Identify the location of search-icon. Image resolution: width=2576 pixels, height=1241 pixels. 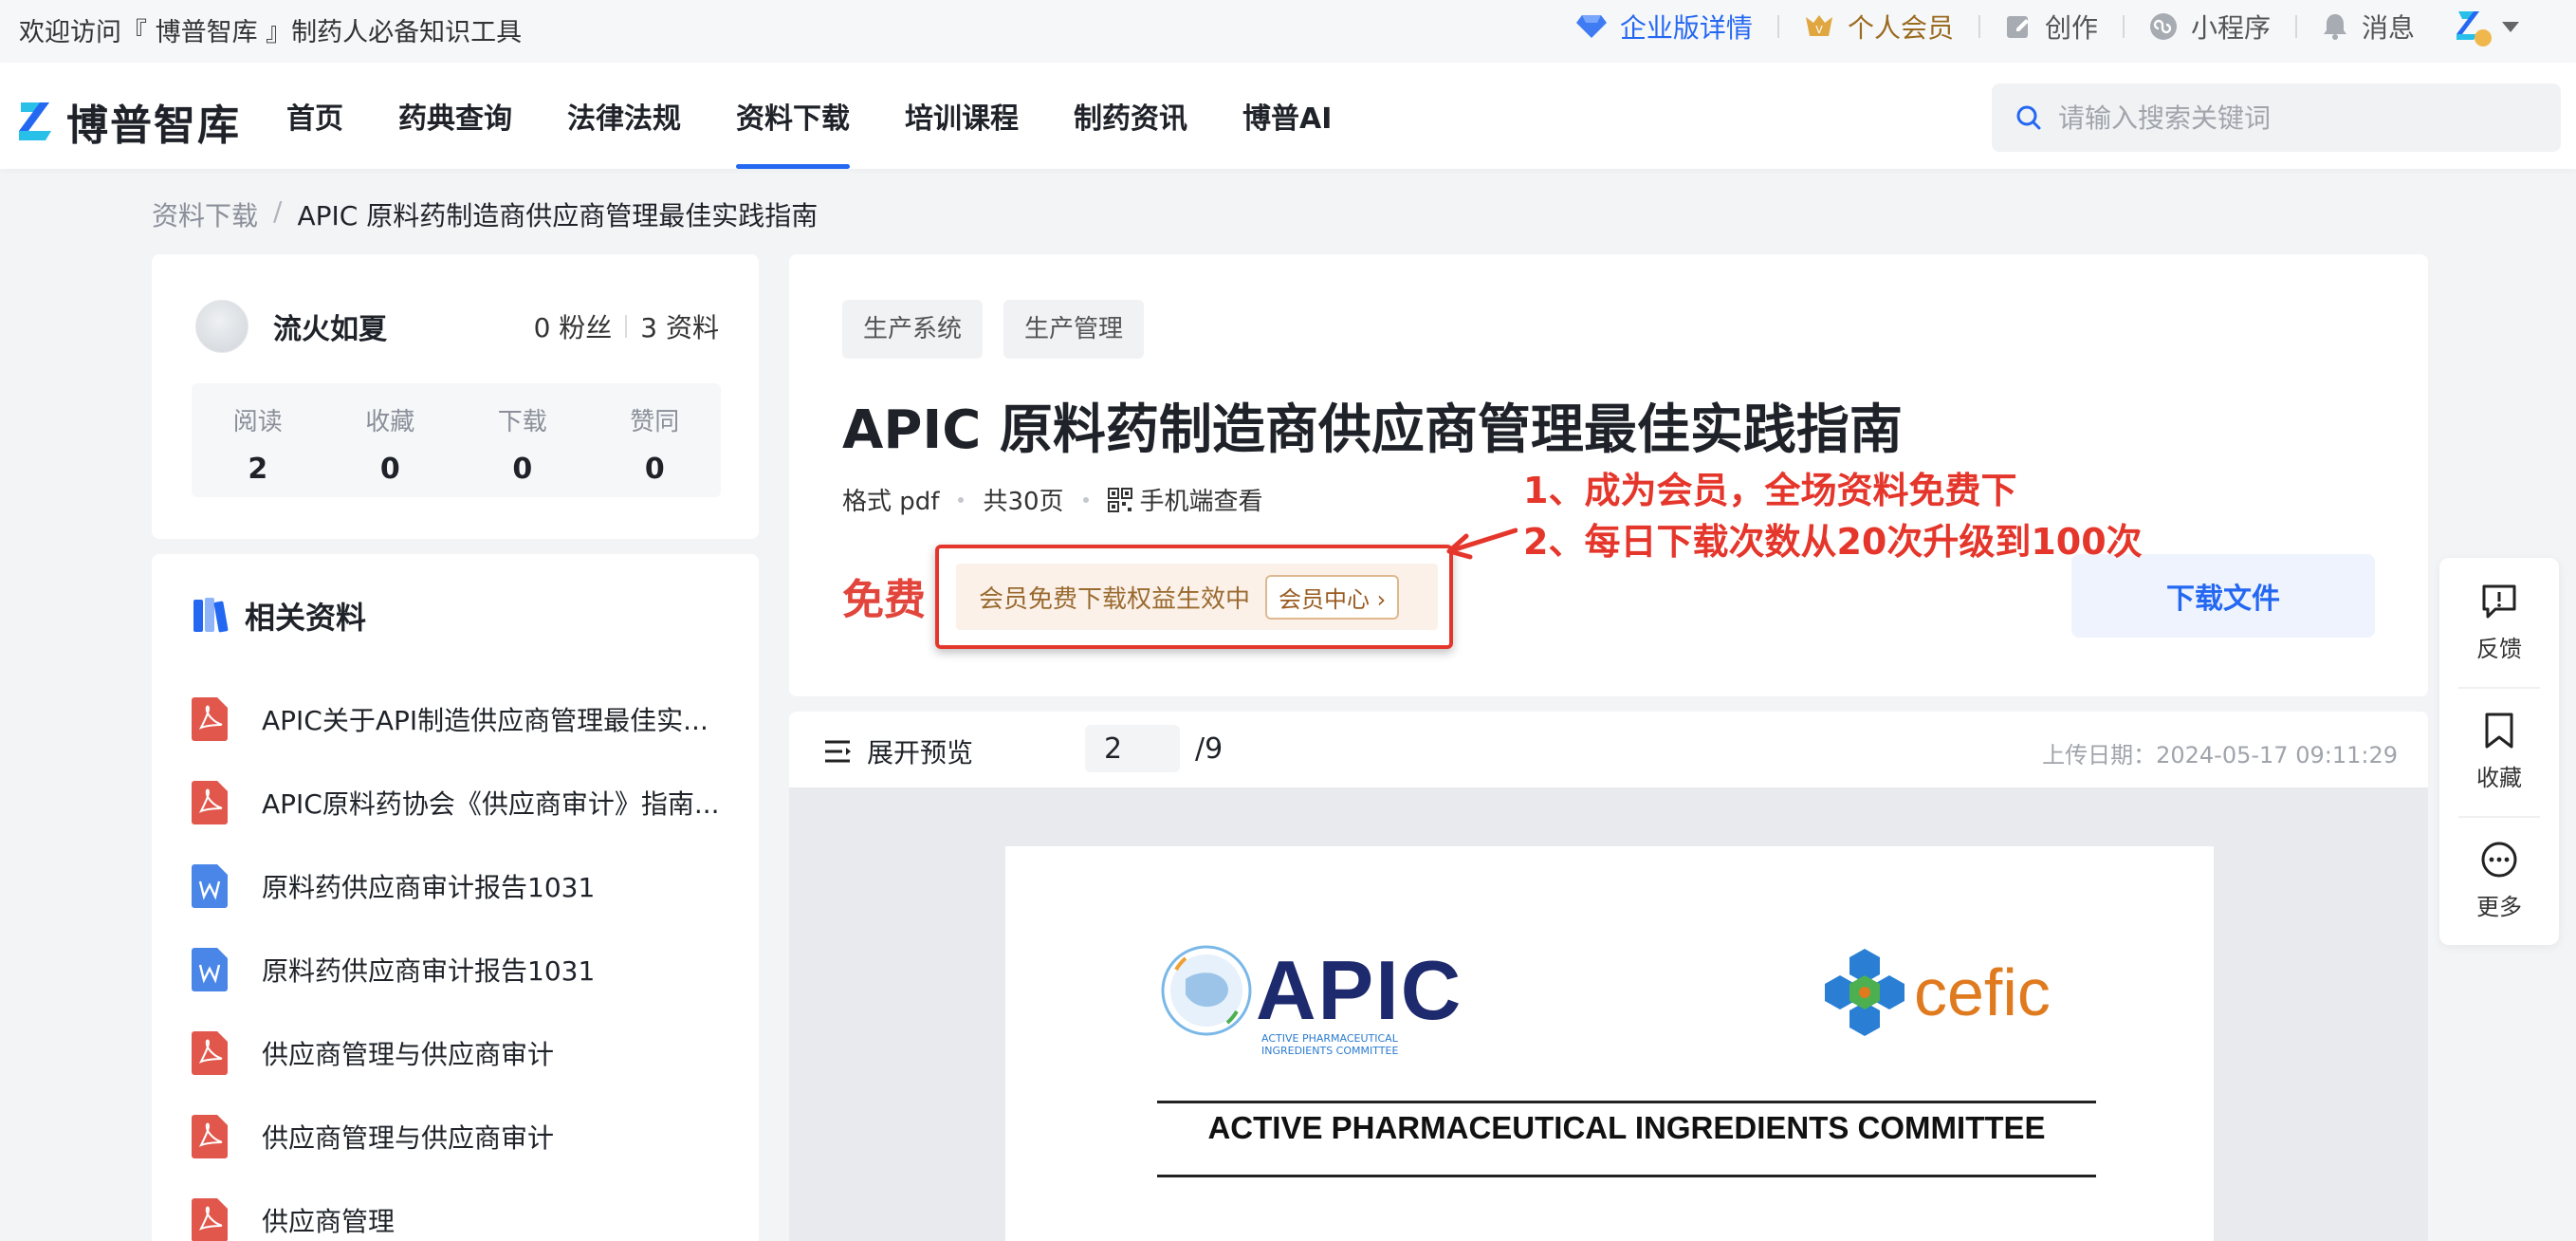
(2028, 117).